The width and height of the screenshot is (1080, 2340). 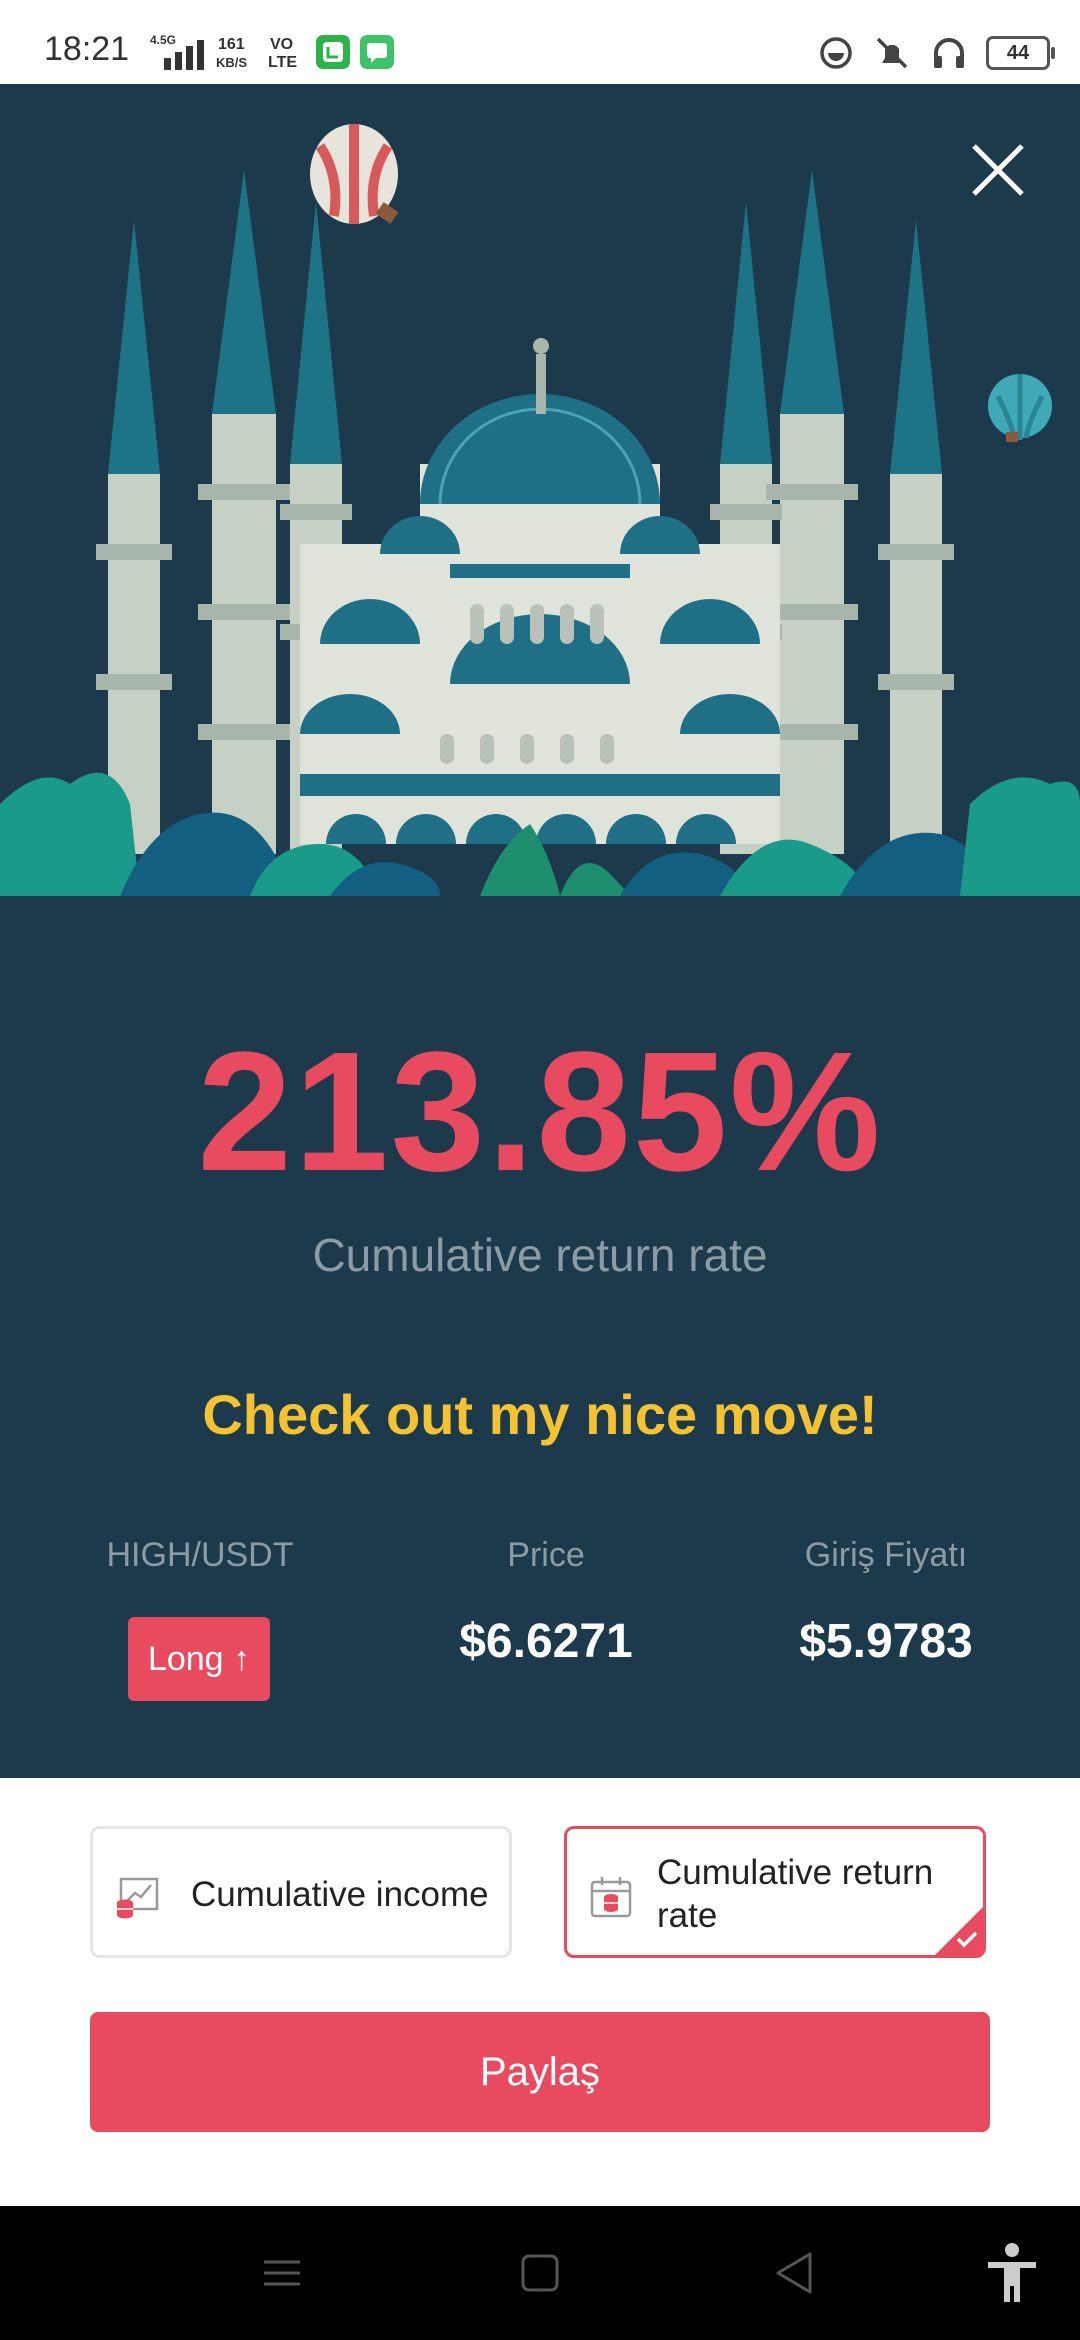 I want to click on battery-indicator: 44, so click(x=1020, y=53).